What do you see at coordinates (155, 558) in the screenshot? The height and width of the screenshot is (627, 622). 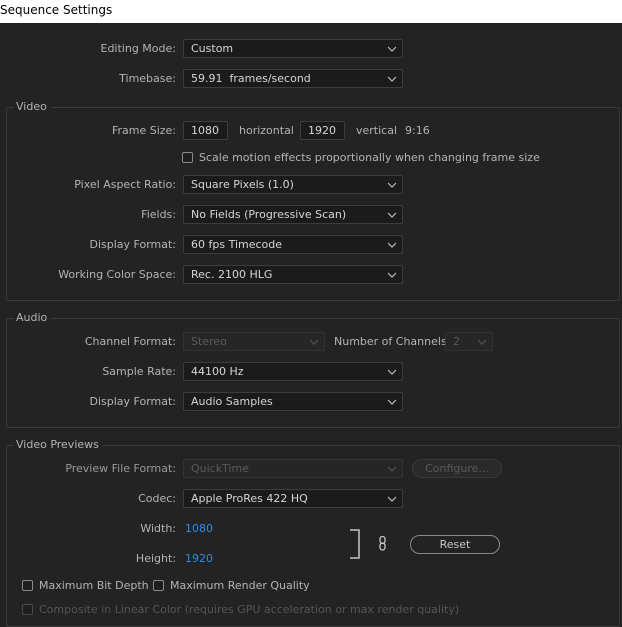 I see `height-label: Height:` at bounding box center [155, 558].